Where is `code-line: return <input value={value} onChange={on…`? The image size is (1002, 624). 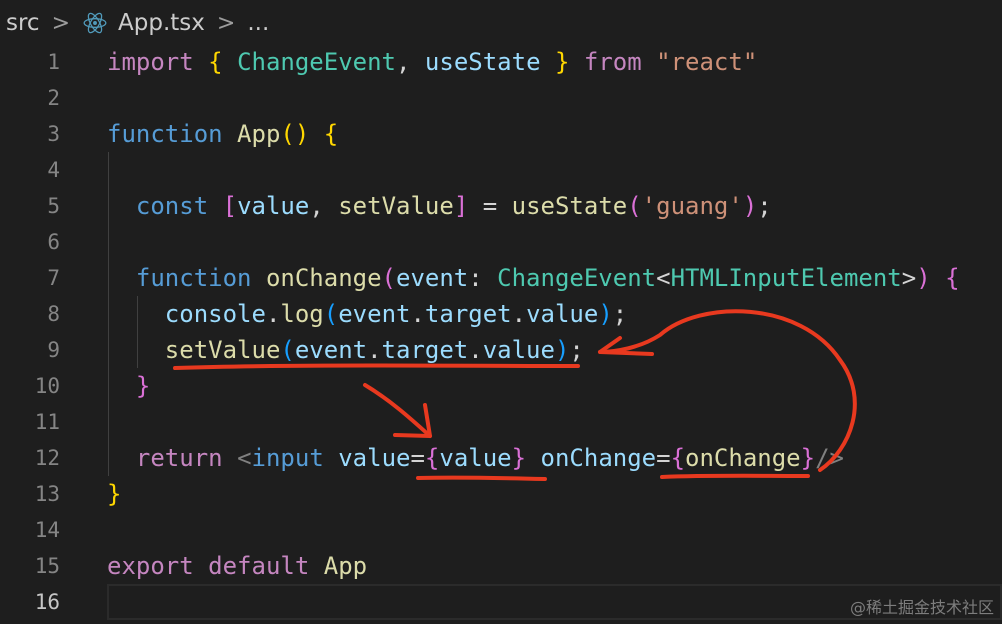 code-line: return <input value={value} onChange={on… is located at coordinates (475, 458).